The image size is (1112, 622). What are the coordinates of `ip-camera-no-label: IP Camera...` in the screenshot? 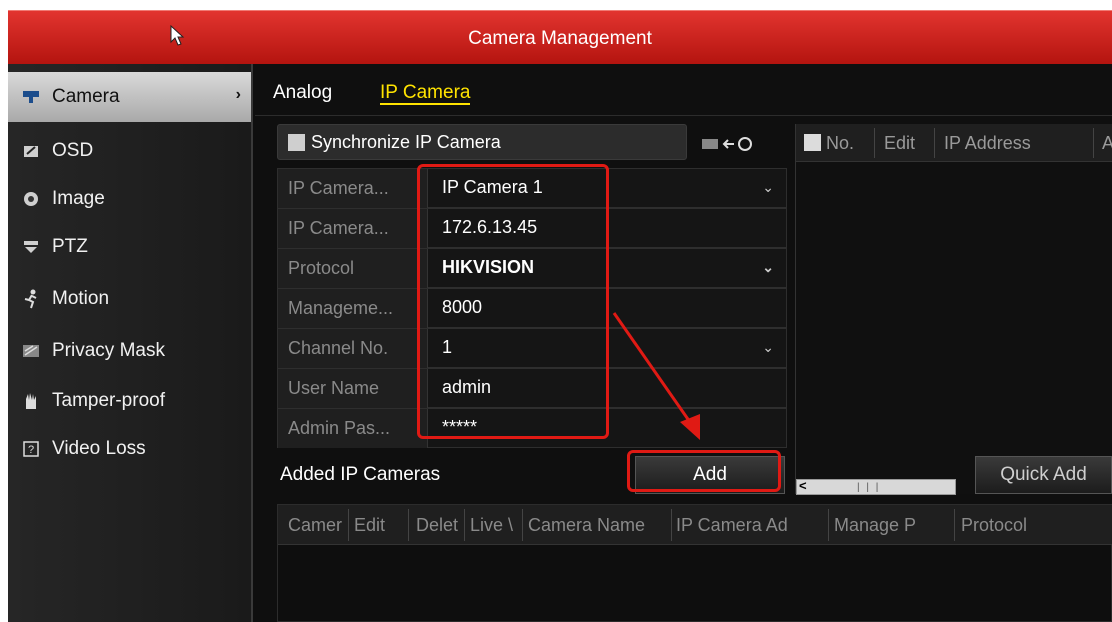 It's located at (353, 188).